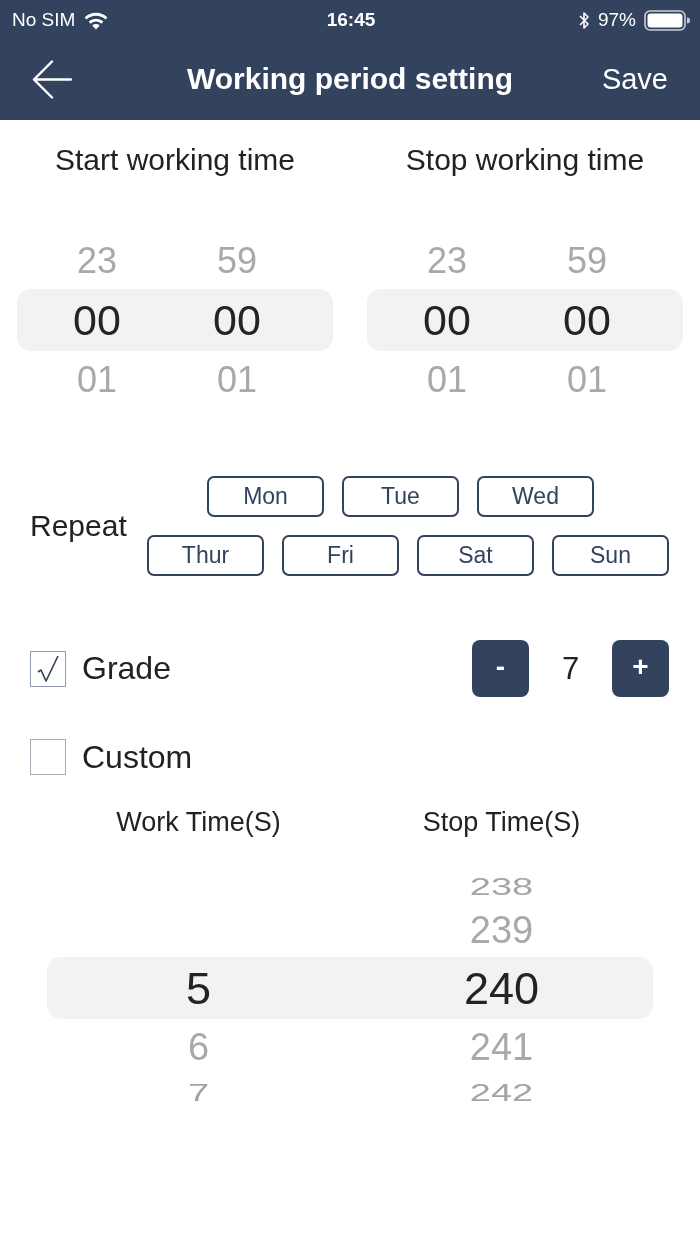 The width and height of the screenshot is (700, 1244). What do you see at coordinates (265, 496) in the screenshot?
I see `day-toggle-button: Mon` at bounding box center [265, 496].